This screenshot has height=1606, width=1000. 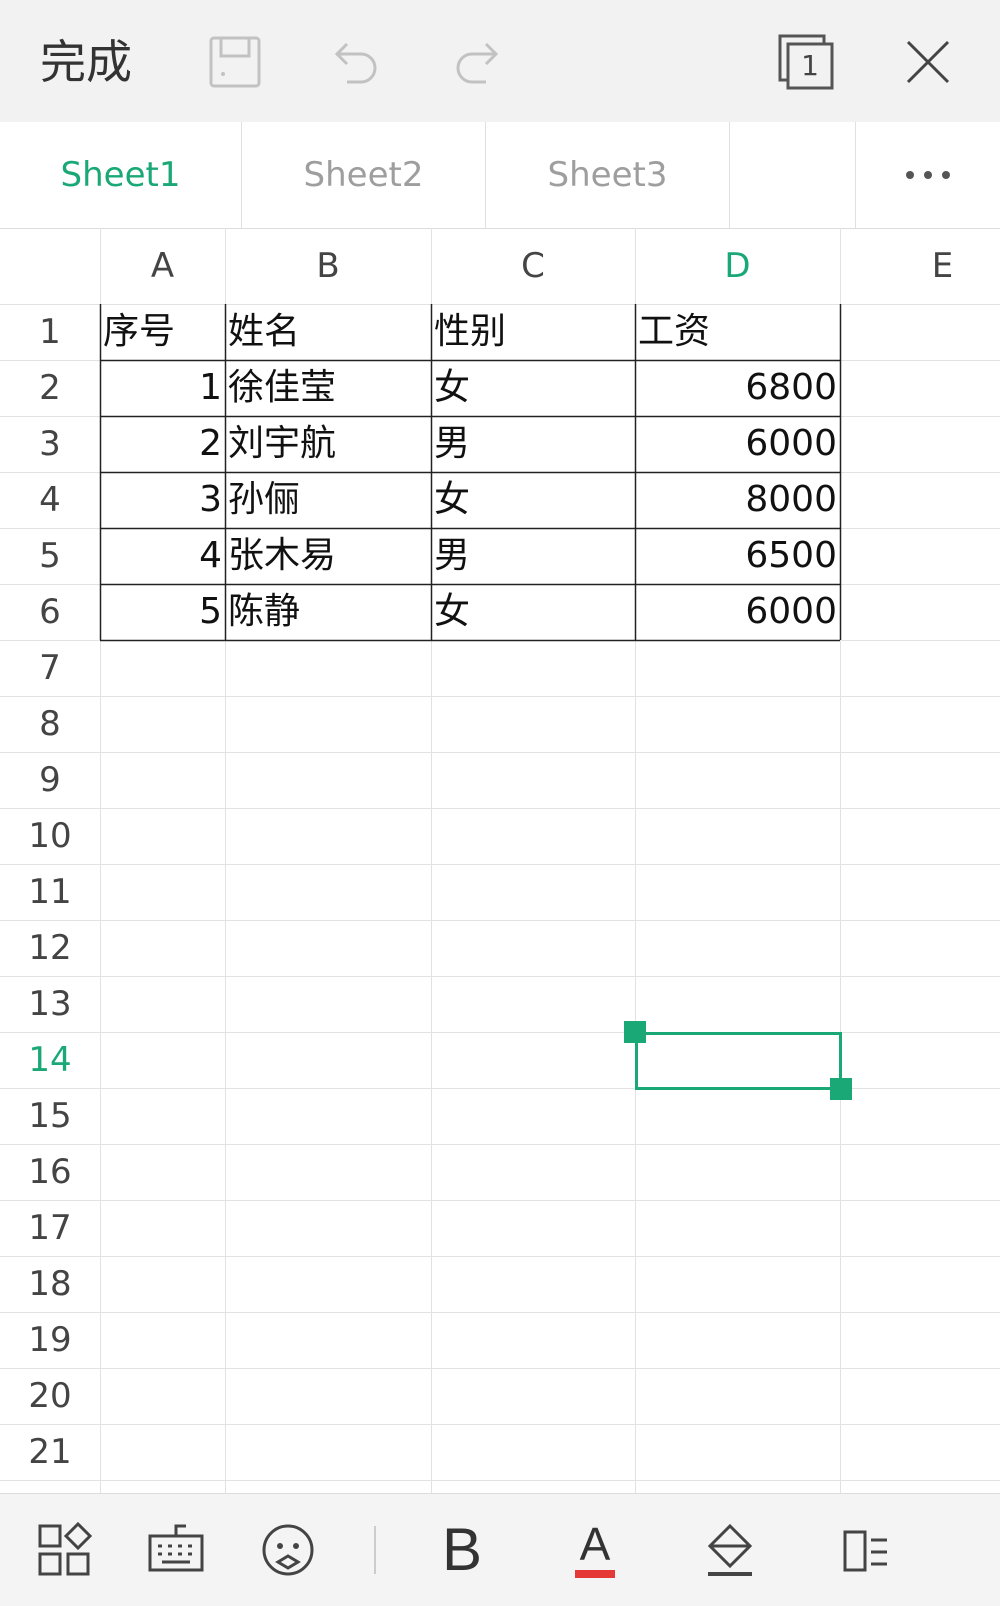 What do you see at coordinates (50, 1116) in the screenshot?
I see `row-header: 15` at bounding box center [50, 1116].